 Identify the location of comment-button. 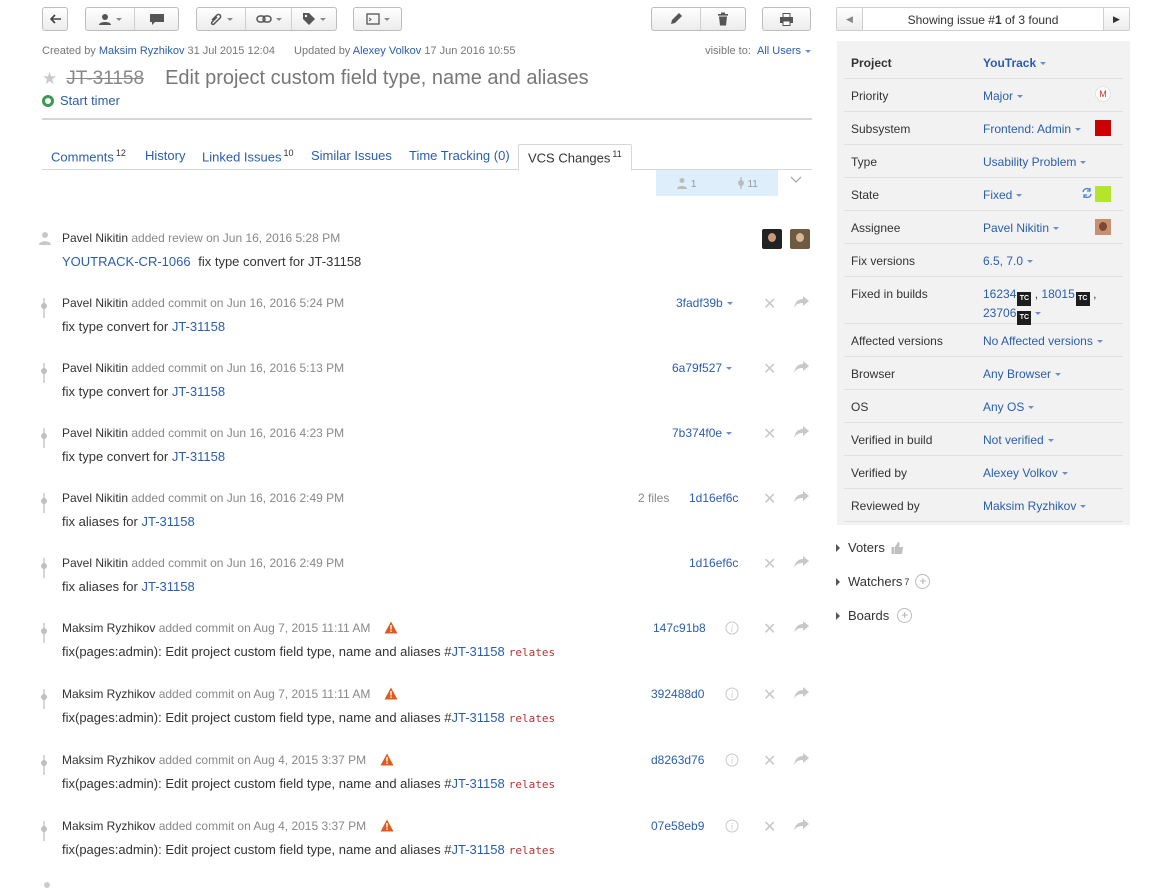
(156, 19).